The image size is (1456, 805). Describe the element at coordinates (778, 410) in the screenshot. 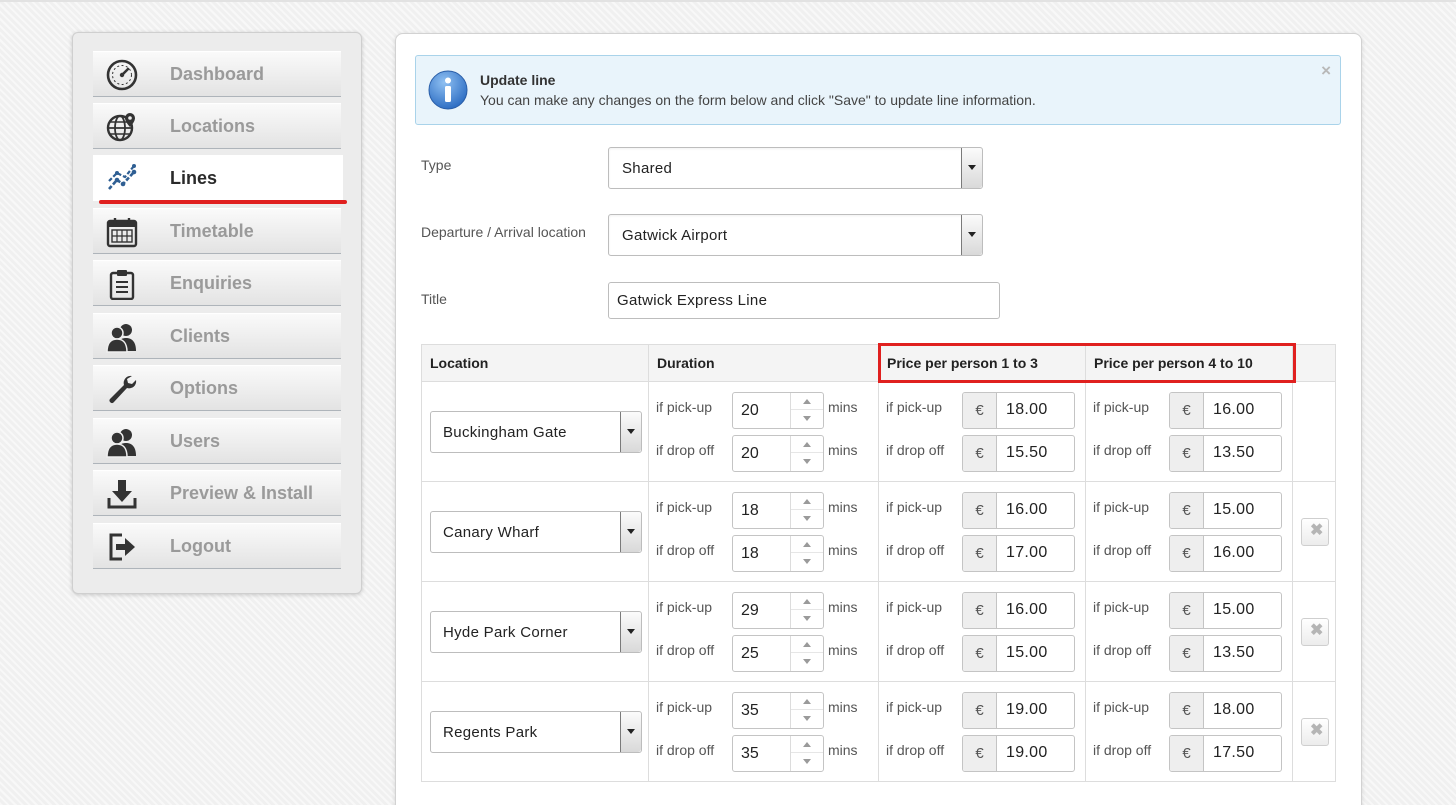

I see `pickup-mins-stepper: 20` at that location.